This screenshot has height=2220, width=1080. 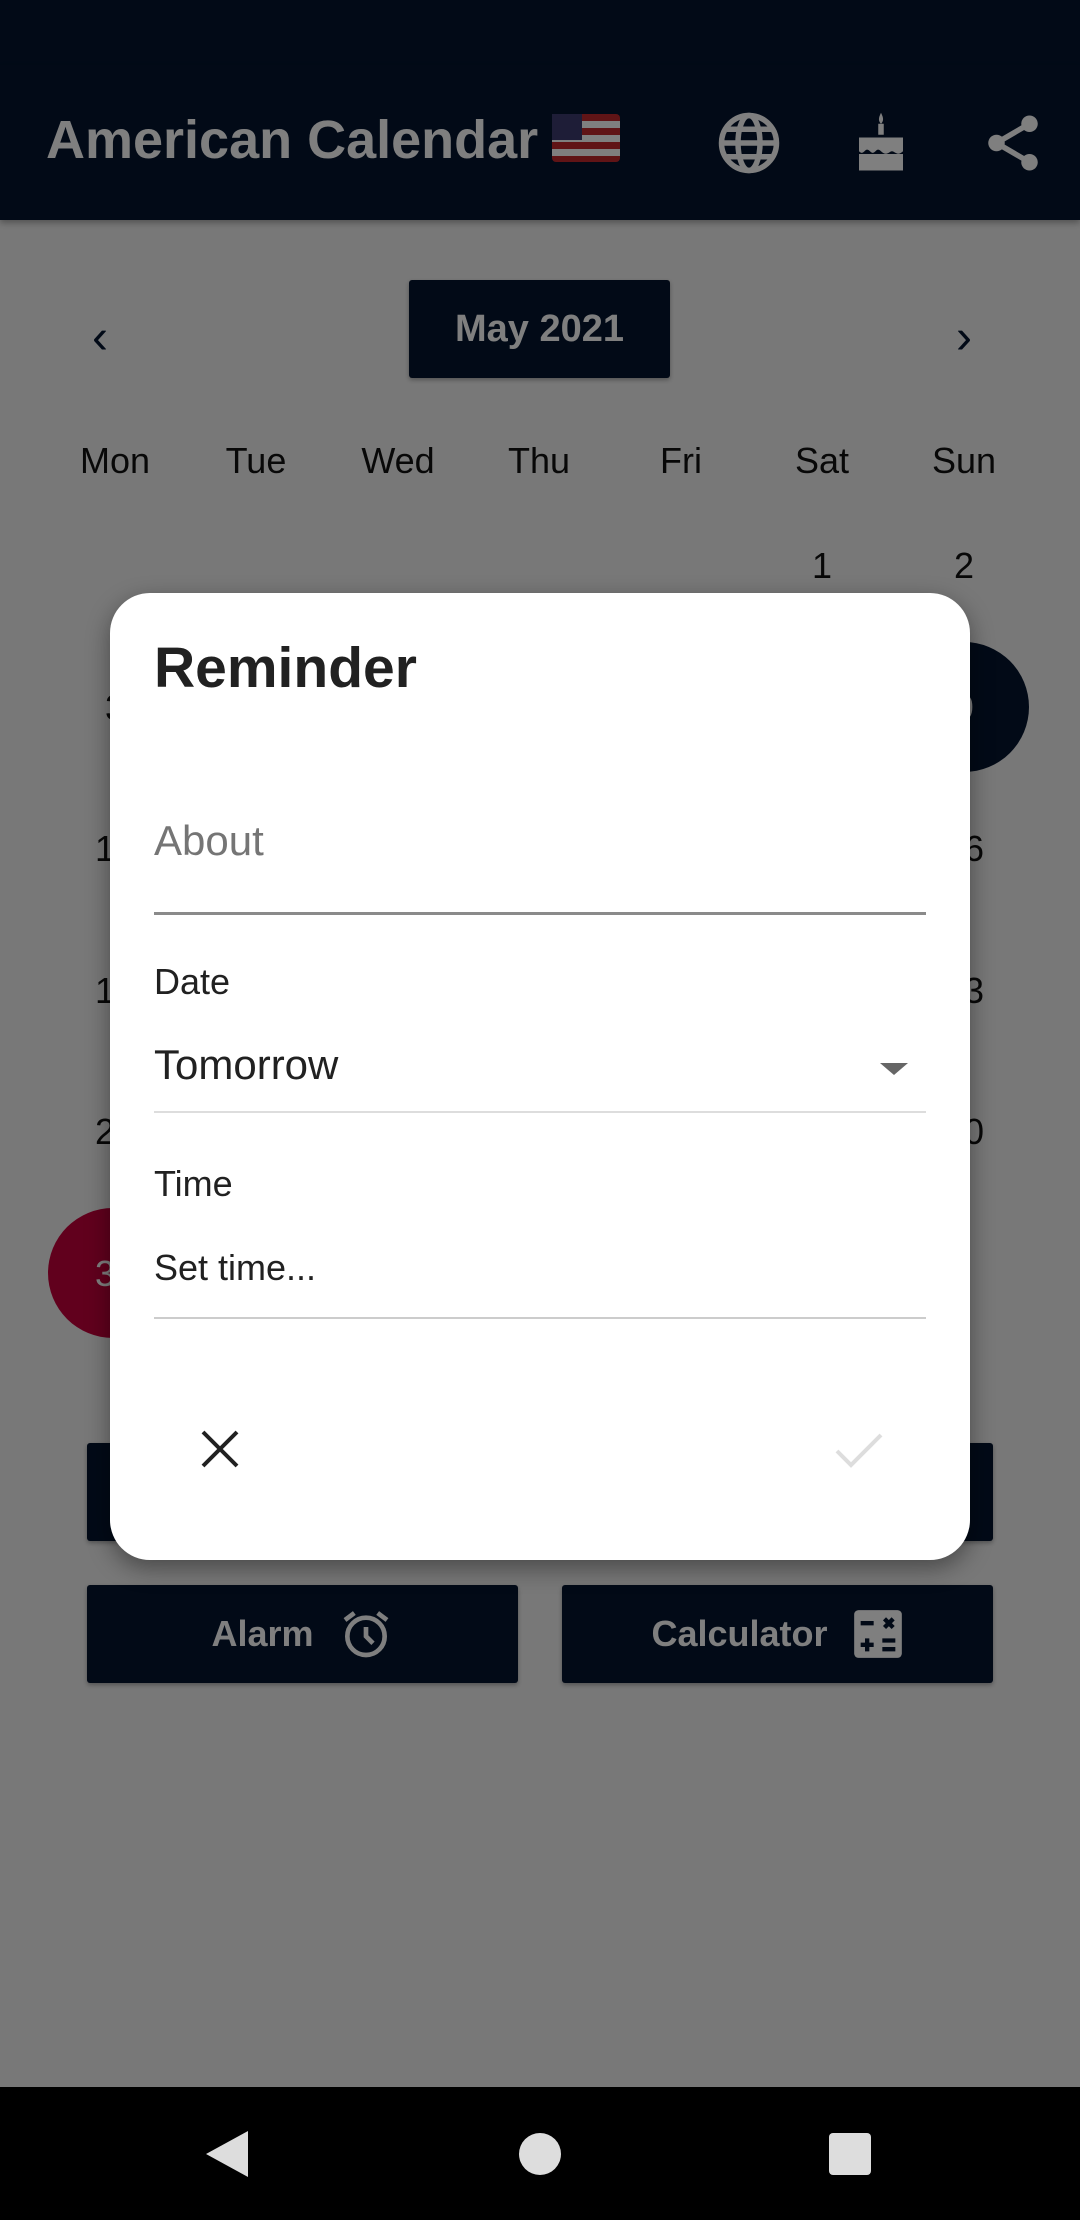 What do you see at coordinates (192, 981) in the screenshot?
I see `date-label: Date` at bounding box center [192, 981].